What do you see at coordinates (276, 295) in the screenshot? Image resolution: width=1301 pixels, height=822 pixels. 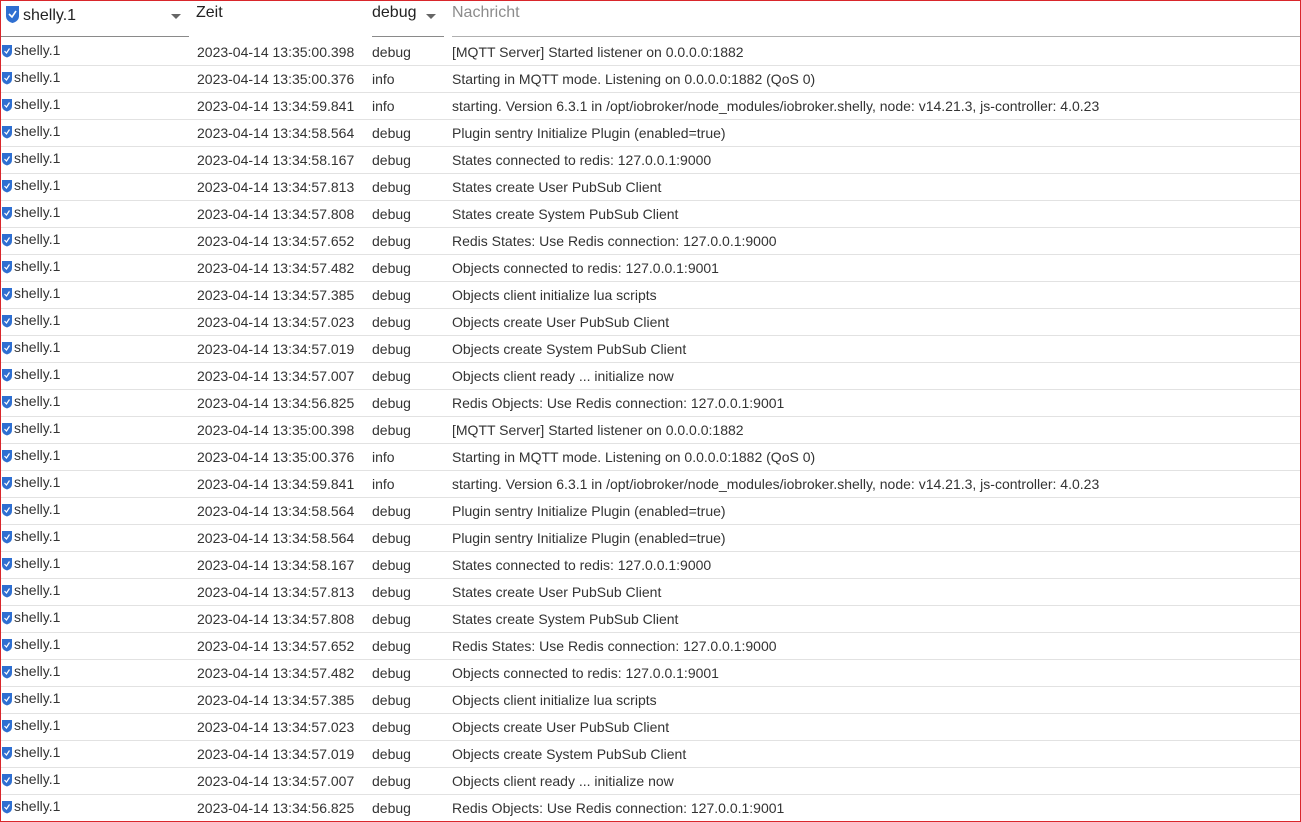 I see `log-time: 2023-04-14 13:34:57.385` at bounding box center [276, 295].